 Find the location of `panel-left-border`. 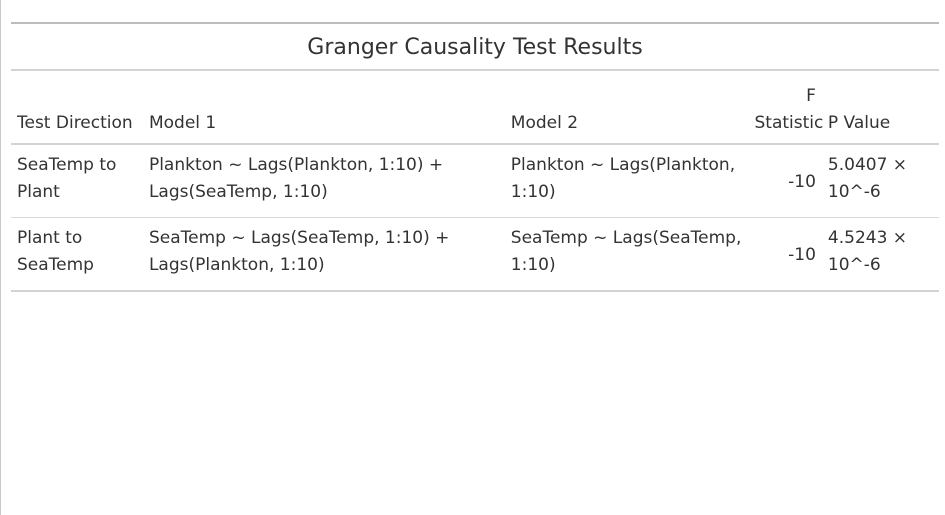

panel-left-border is located at coordinates (0, 257).